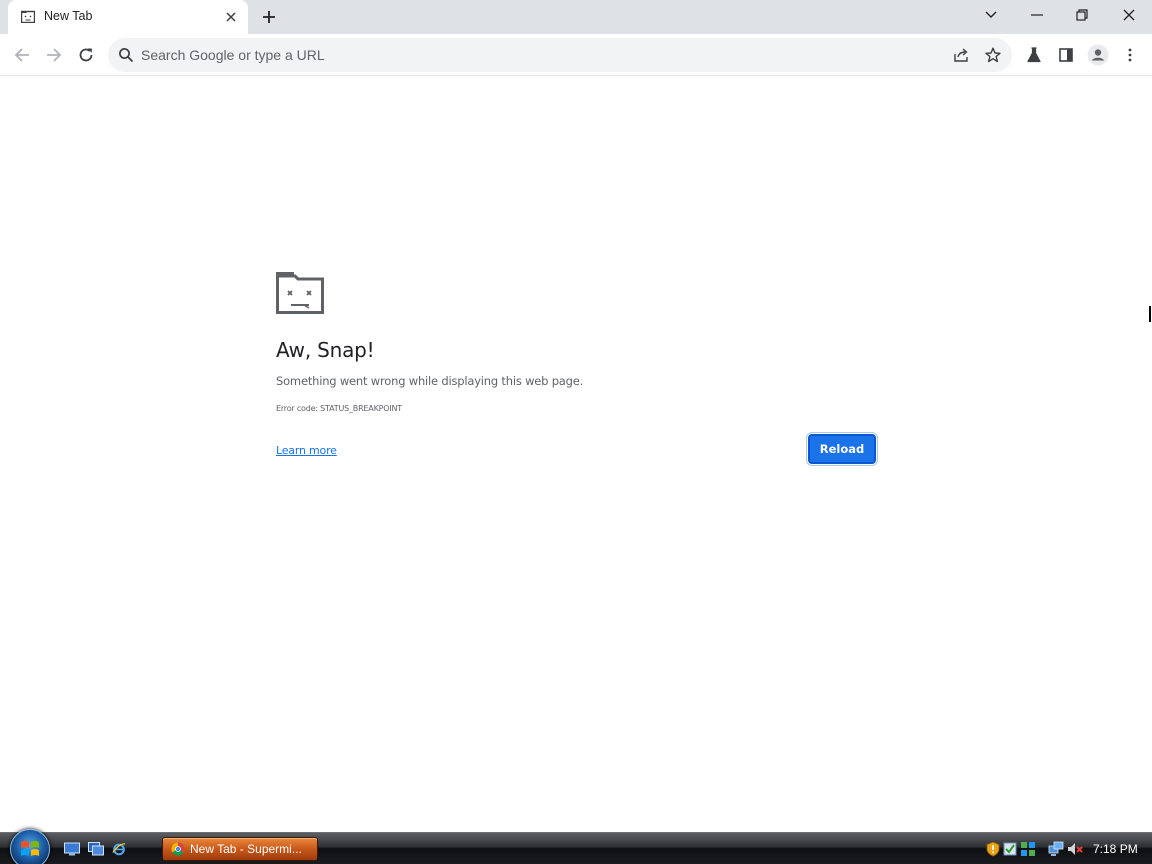 The image size is (1152, 864). What do you see at coordinates (28, 16) in the screenshot?
I see `sad-tab-favicon-icon` at bounding box center [28, 16].